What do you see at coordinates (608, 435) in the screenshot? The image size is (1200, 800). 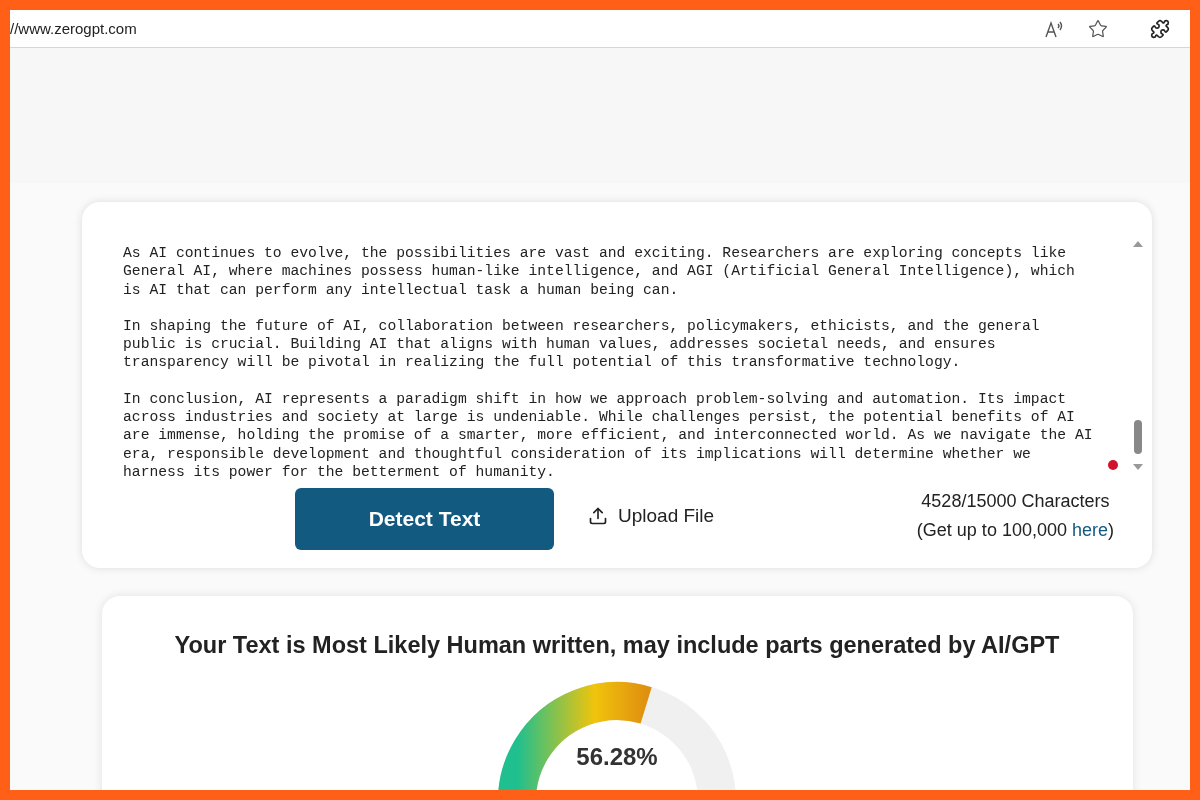 I see `input-paragraph: In conclusion, AI represents a paradigm shift in how we approach problem-solving and automation. Its impact across industries and society at large is undeniable. While challenges persist, the potential benefits of AI are immense, holding the promise of a smarter, more efficient, and interconnected world. As we navigate the AI era, responsible development and thoughtful consideration of its implications will determine whether we harness its power for the betterment of humanity.` at bounding box center [608, 435].